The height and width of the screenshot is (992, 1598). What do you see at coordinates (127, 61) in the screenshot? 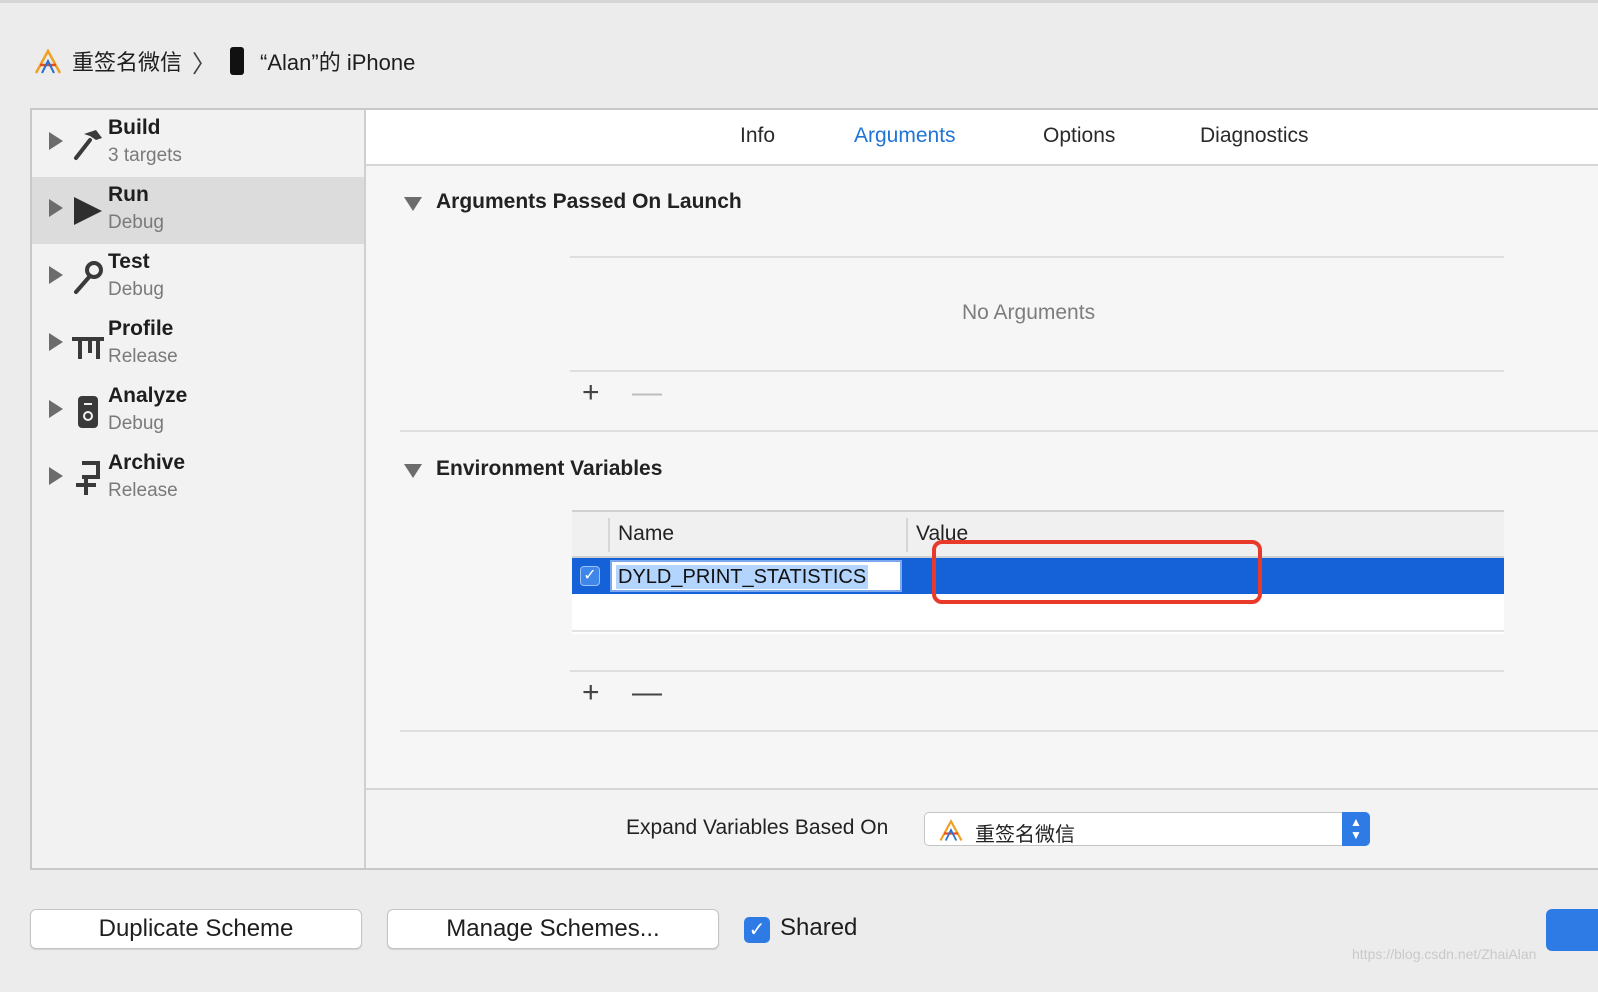
I see `scheme-name: 重签名微信` at bounding box center [127, 61].